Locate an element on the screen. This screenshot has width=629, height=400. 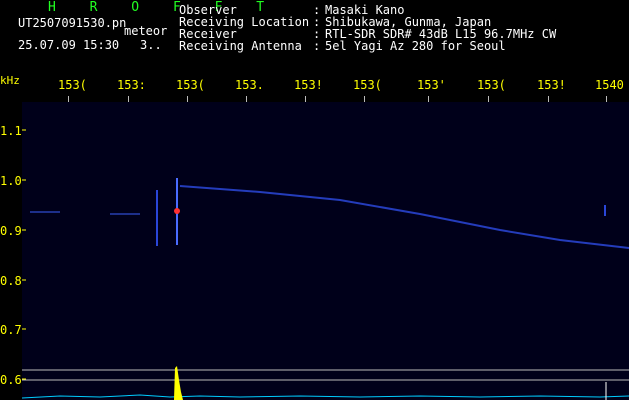
meteor-echo-peak is located at coordinates (177, 211).